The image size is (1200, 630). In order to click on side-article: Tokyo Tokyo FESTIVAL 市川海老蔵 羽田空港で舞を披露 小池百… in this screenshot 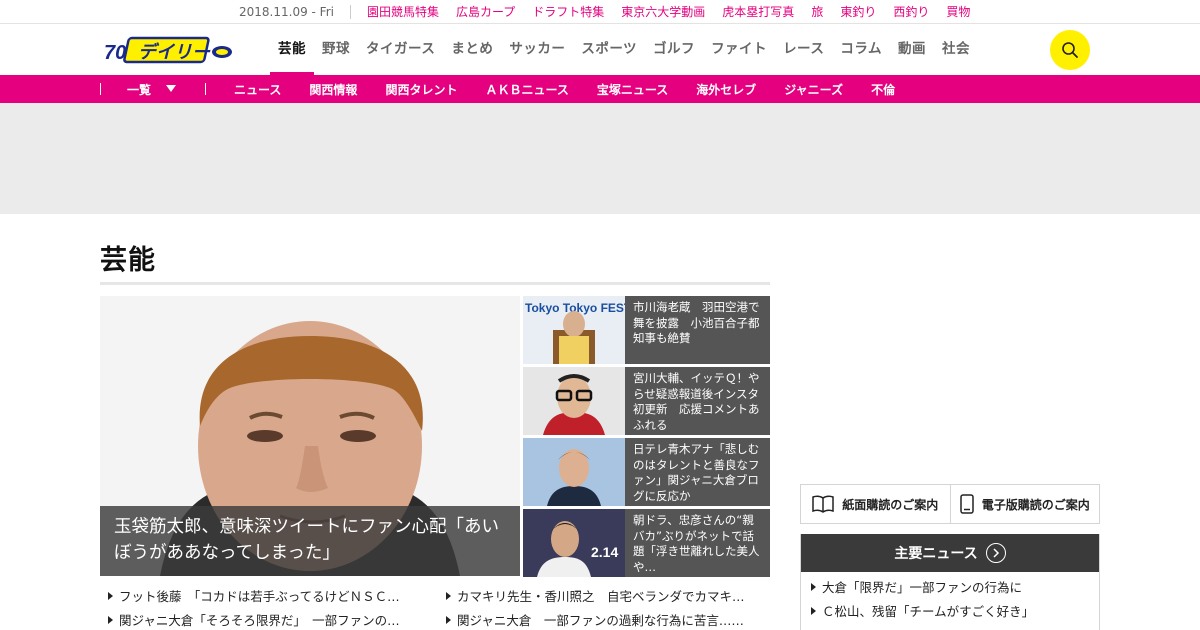, I will do `click(646, 330)`.